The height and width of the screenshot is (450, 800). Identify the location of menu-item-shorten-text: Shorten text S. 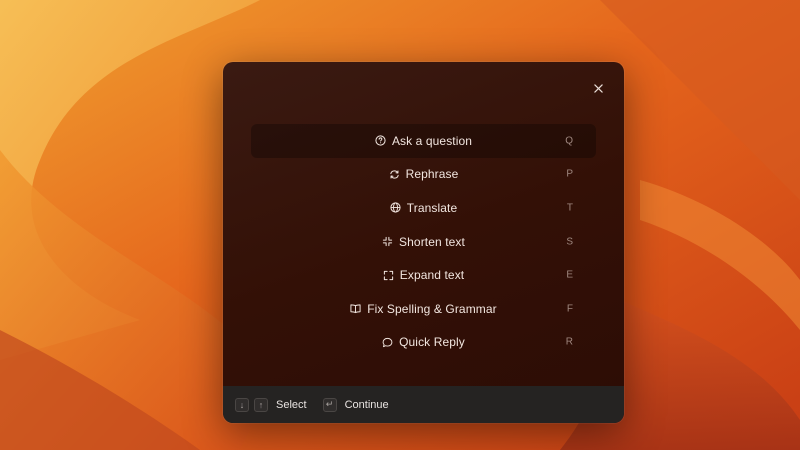
(423, 242).